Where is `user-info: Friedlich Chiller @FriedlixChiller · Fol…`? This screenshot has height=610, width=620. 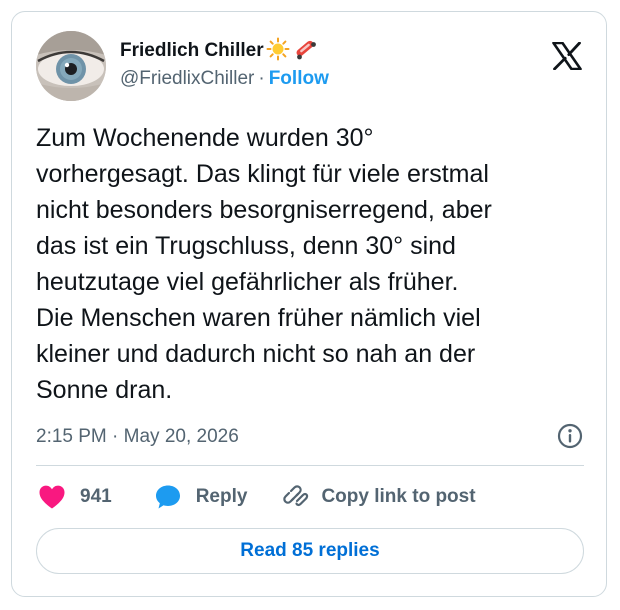 user-info: Friedlich Chiller @FriedlixChiller · Fol… is located at coordinates (224, 63).